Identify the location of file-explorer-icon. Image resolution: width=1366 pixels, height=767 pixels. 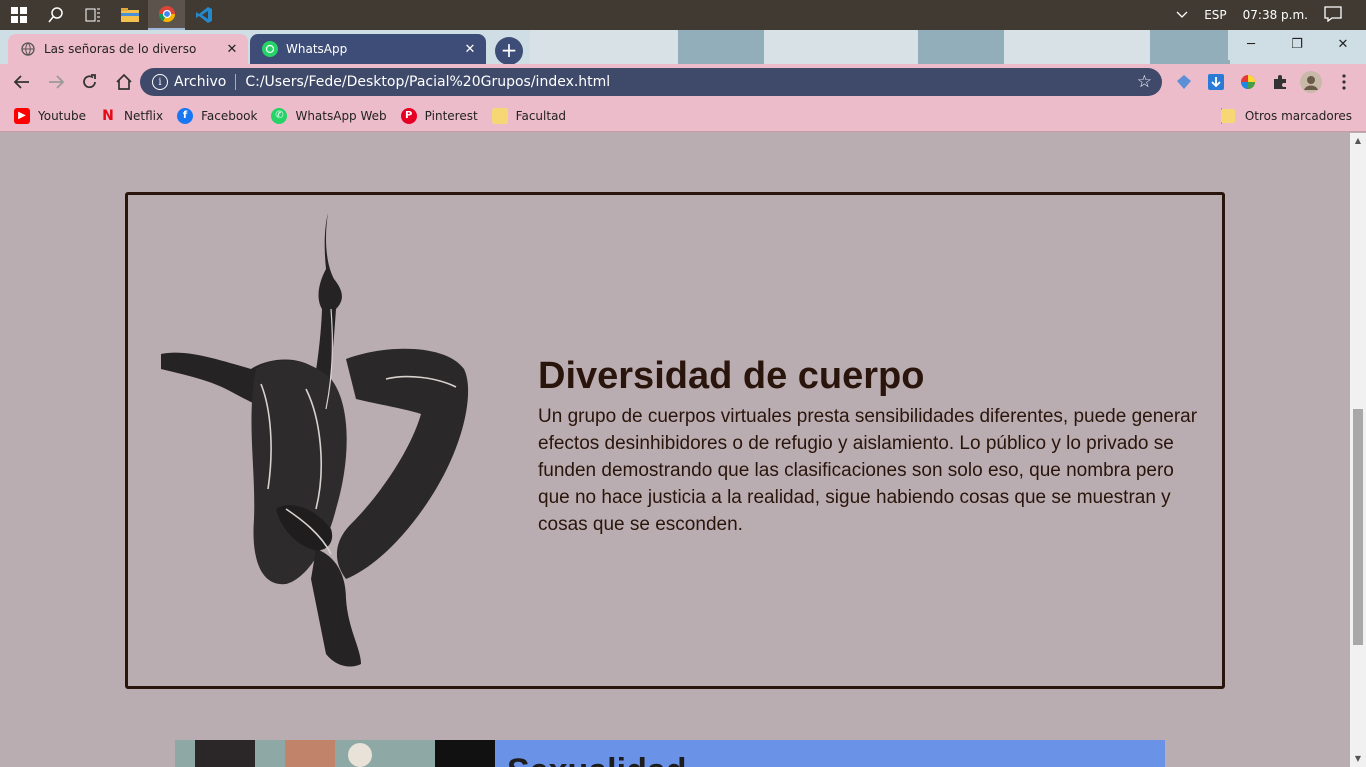
(129, 15).